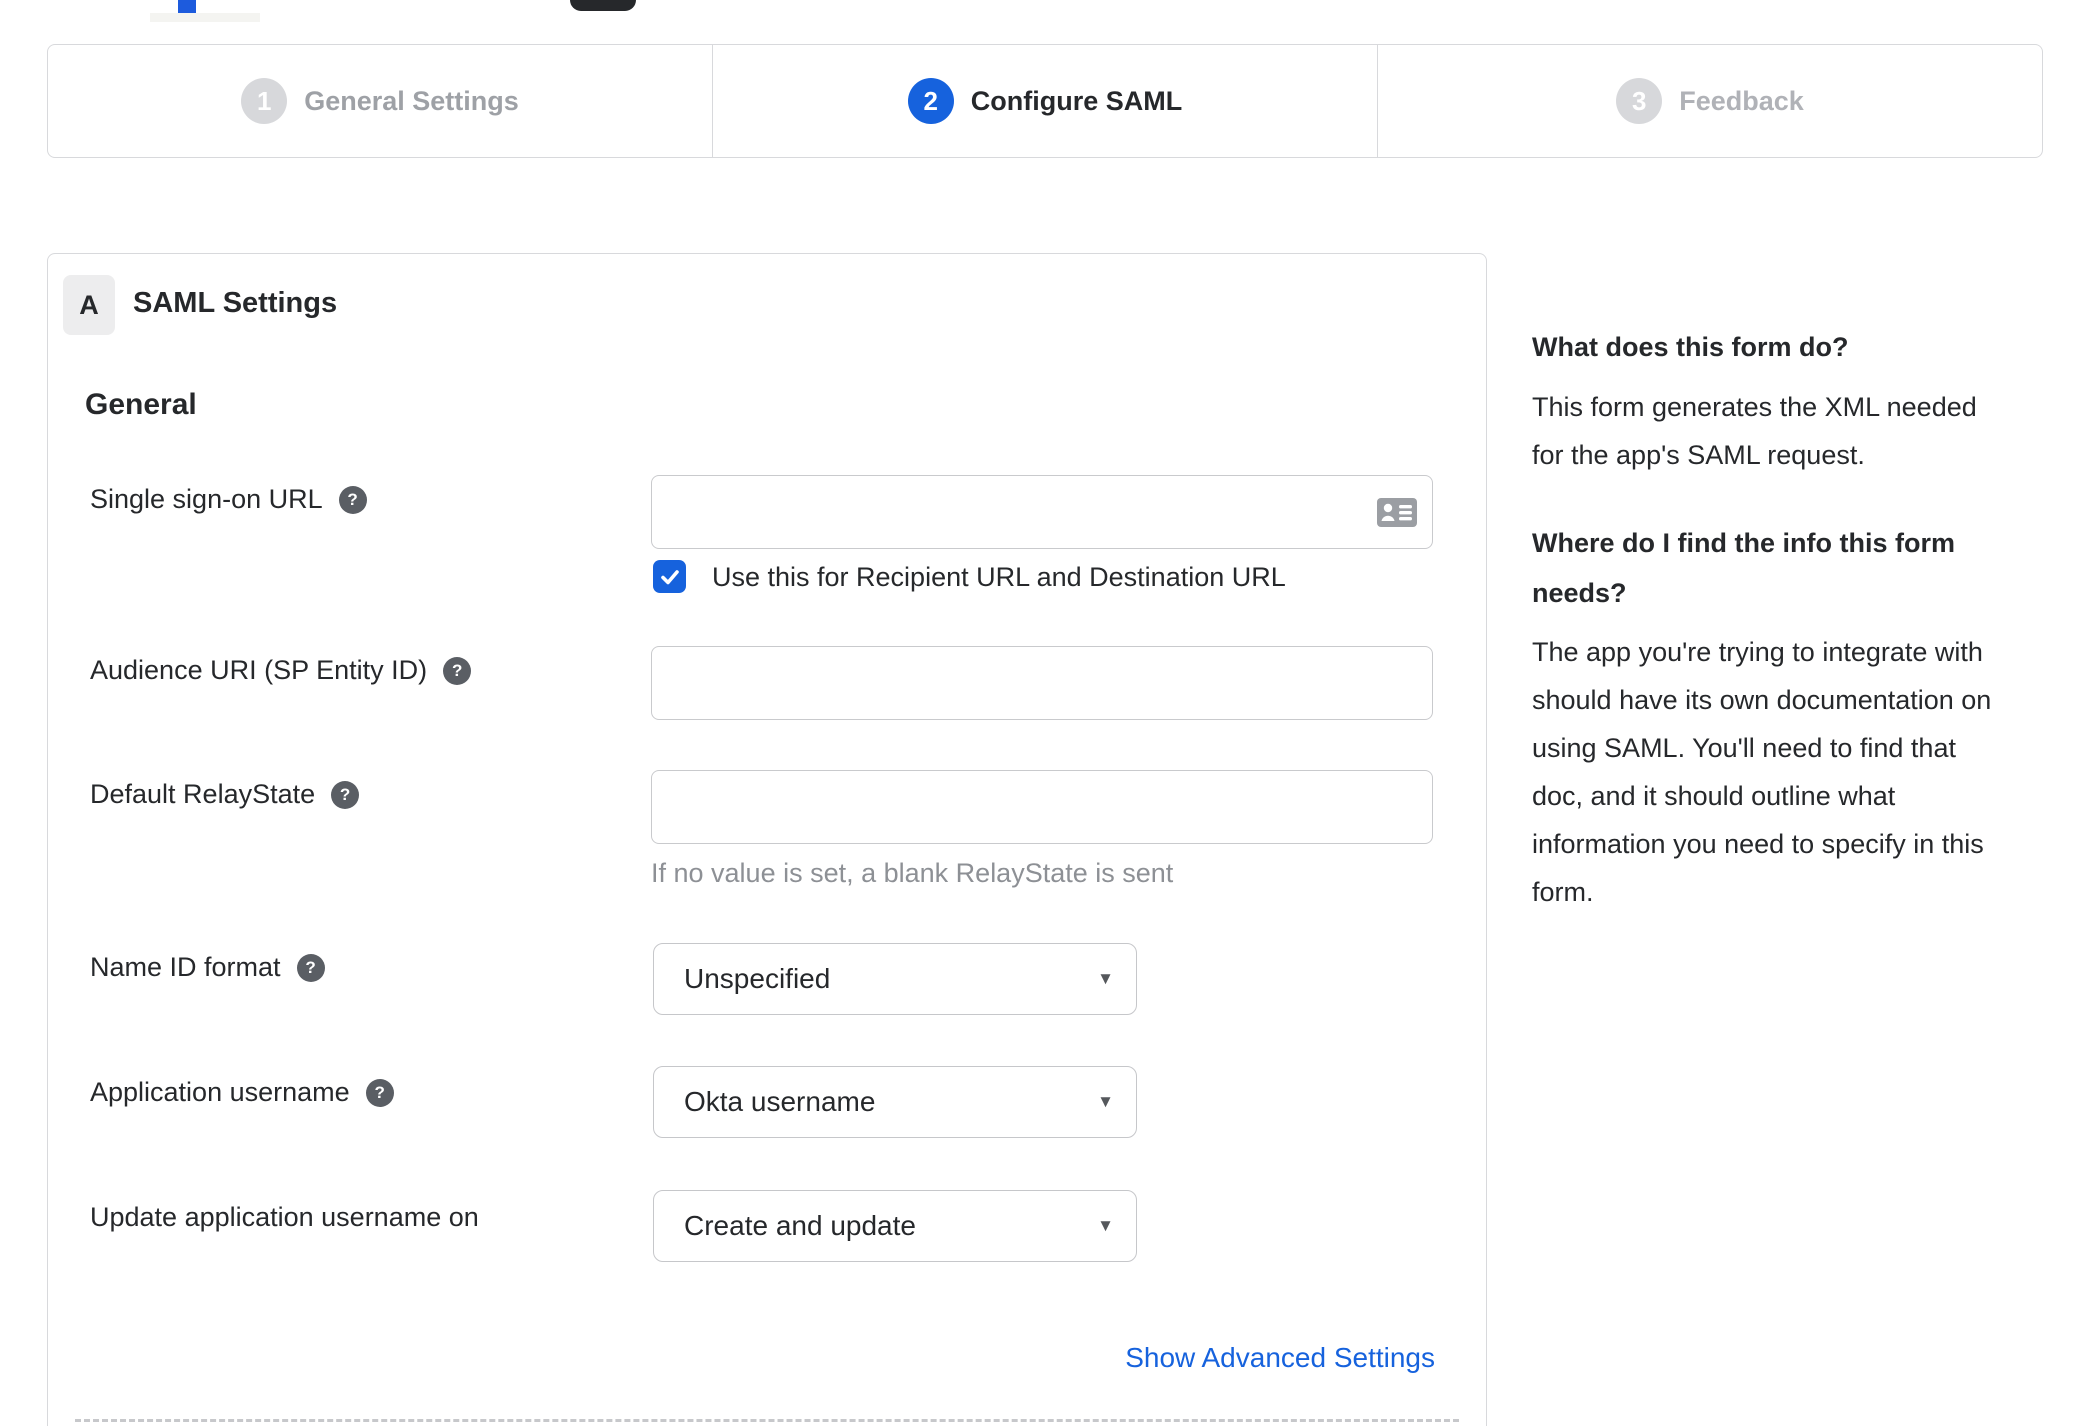  I want to click on section-divider, so click(767, 1420).